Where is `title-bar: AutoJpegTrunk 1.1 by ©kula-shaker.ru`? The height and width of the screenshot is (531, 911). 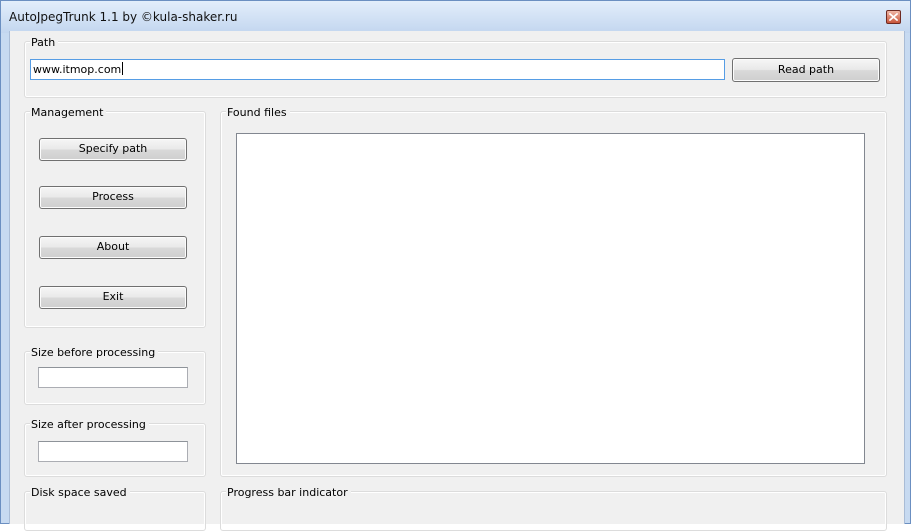
title-bar: AutoJpegTrunk 1.1 by ©kula-shaker.ru is located at coordinates (455, 17).